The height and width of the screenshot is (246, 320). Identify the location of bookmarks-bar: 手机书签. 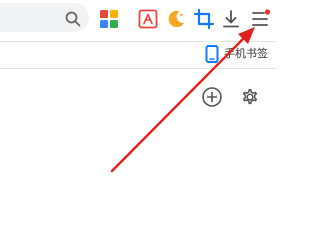
(238, 54).